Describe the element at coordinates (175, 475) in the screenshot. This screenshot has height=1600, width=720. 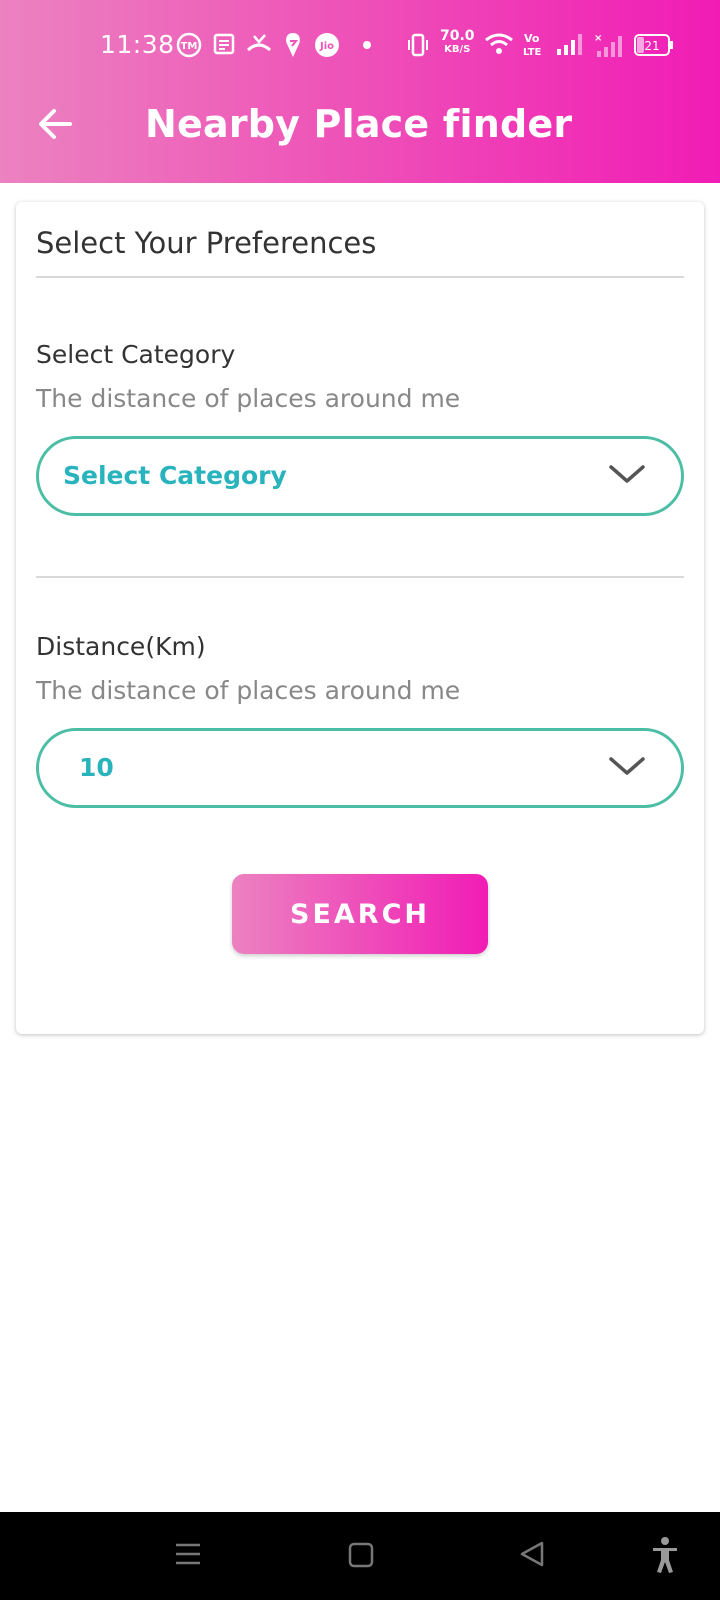
I see `category-selected-value: Select Category` at that location.